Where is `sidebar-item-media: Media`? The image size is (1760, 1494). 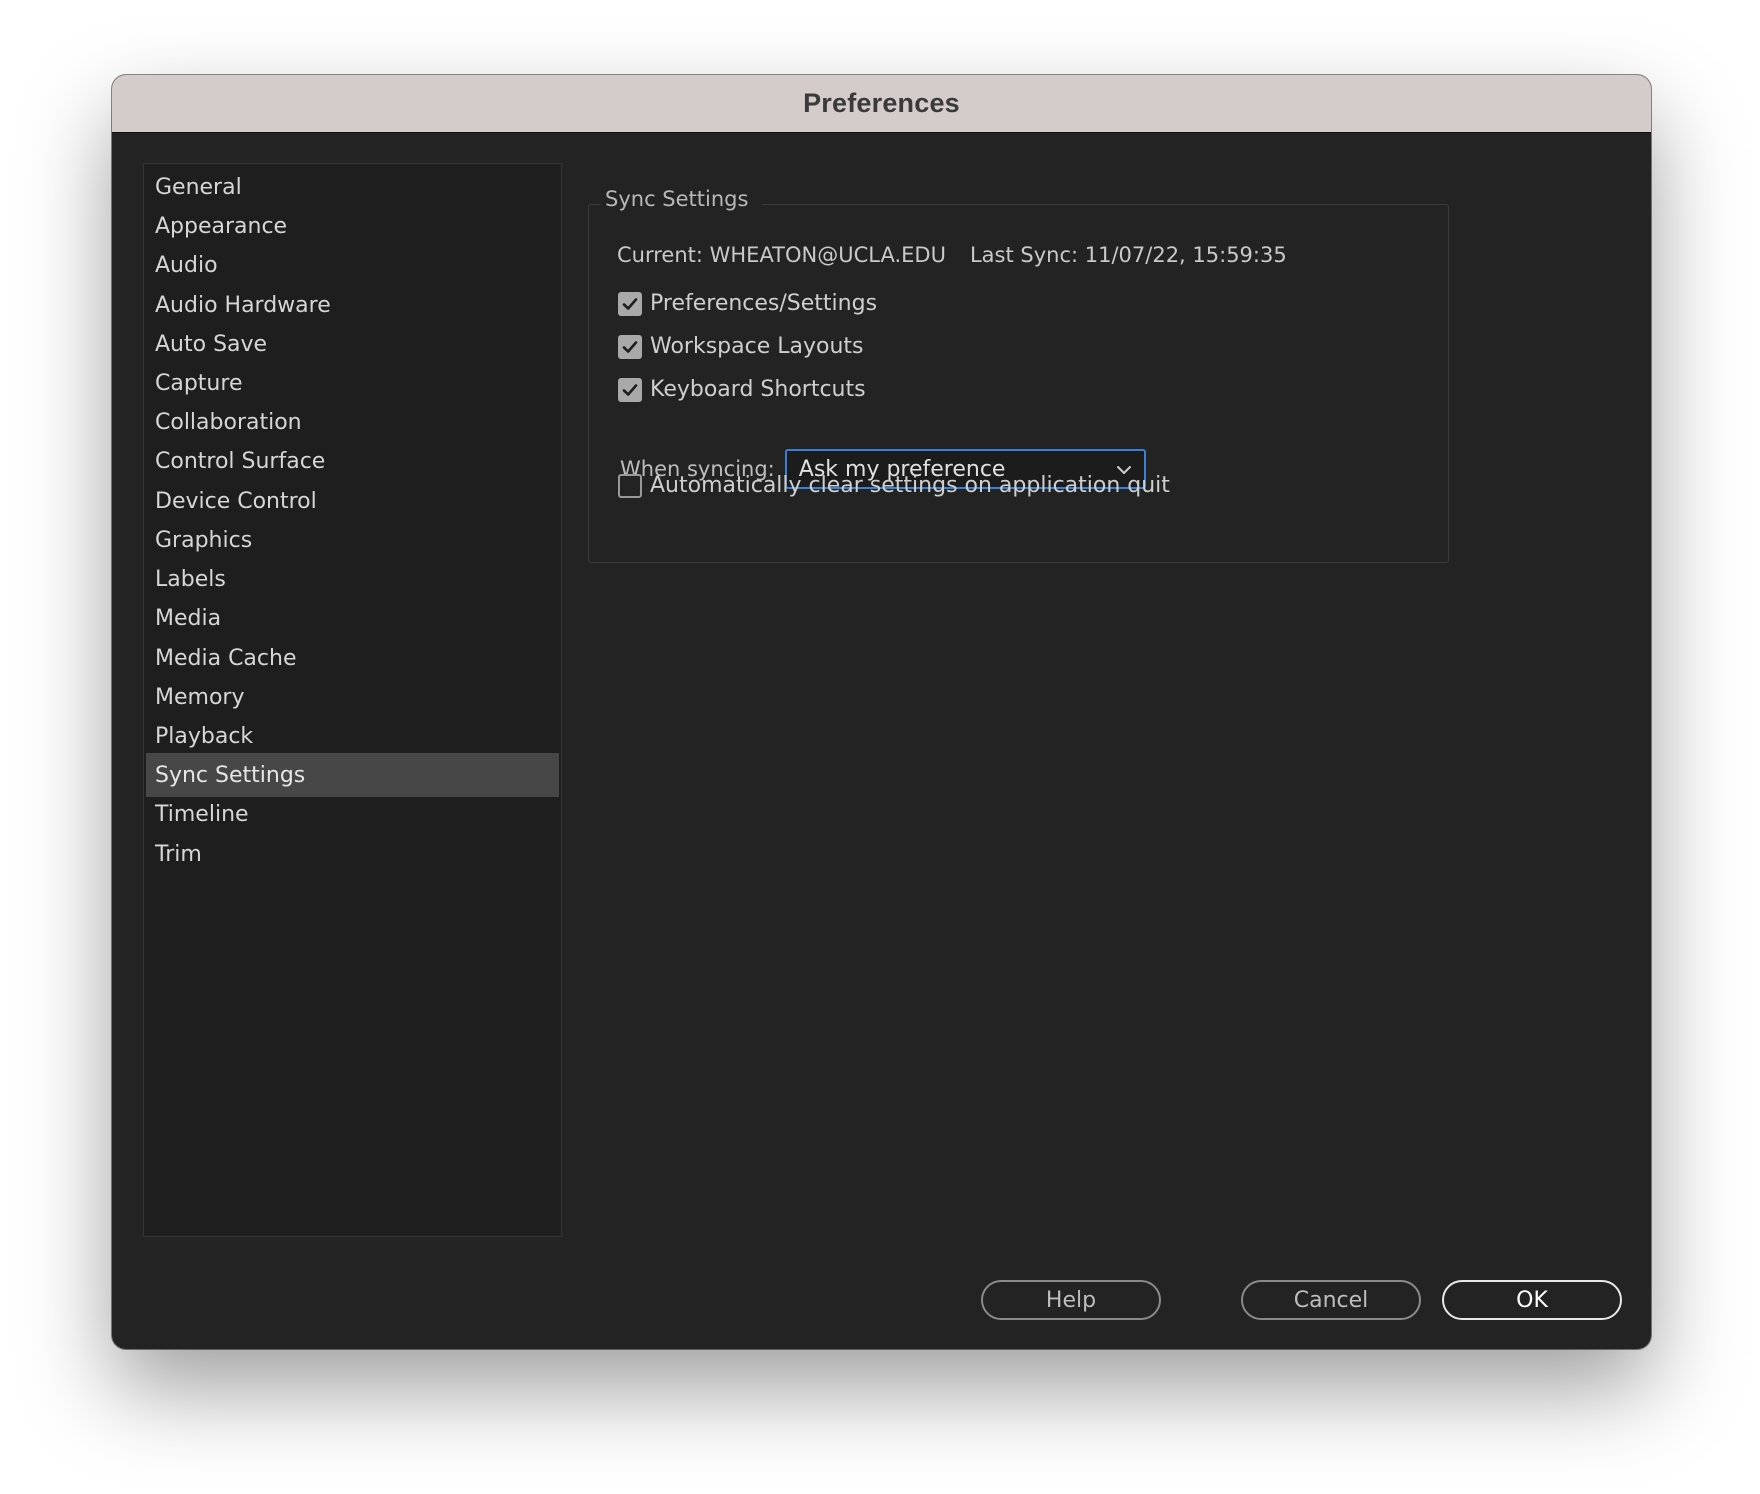
sidebar-item-media: Media is located at coordinates (352, 618).